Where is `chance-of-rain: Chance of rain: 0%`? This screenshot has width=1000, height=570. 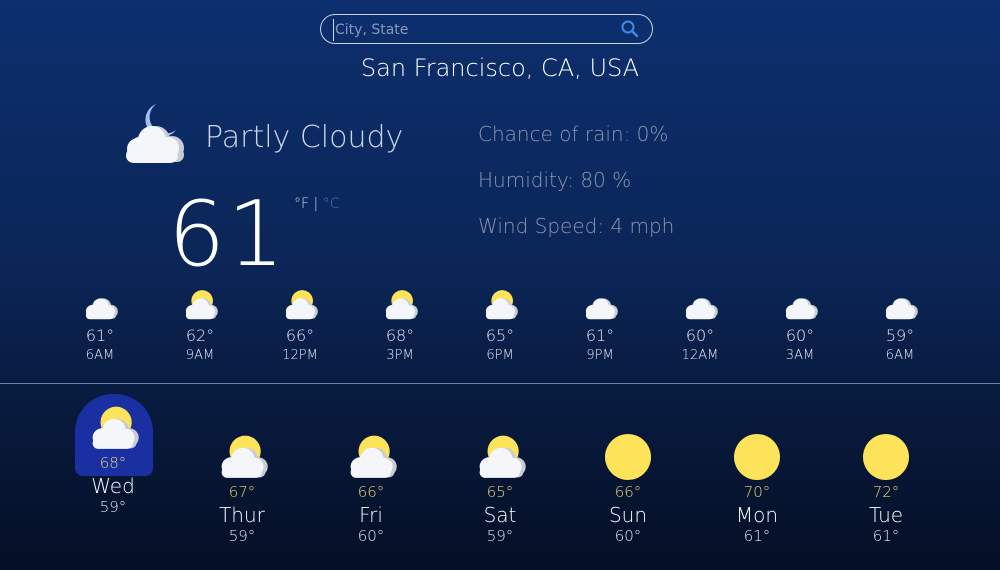 chance-of-rain: Chance of rain: 0% is located at coordinates (573, 134).